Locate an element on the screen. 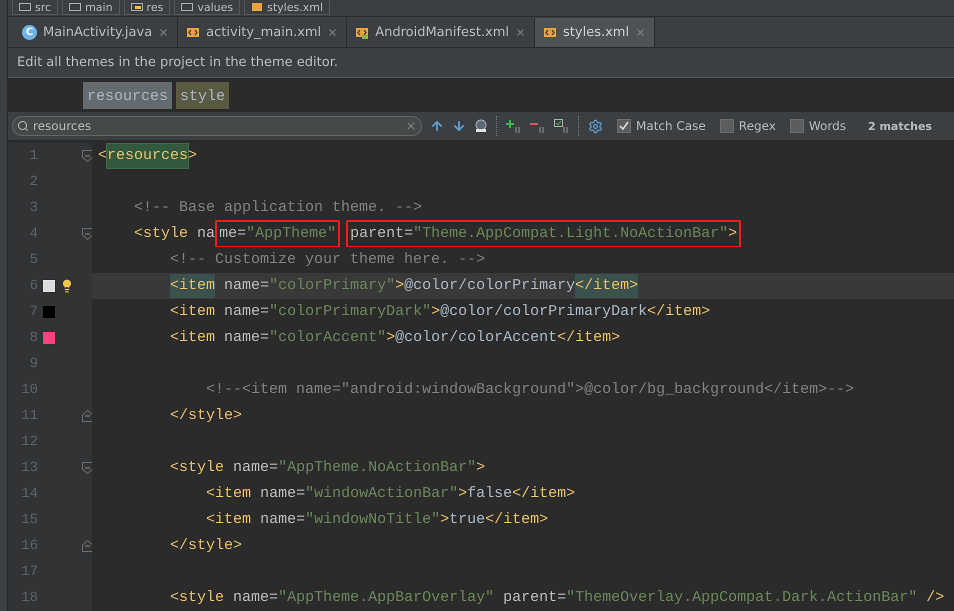  option-checkbox: Match Case is located at coordinates (661, 126).